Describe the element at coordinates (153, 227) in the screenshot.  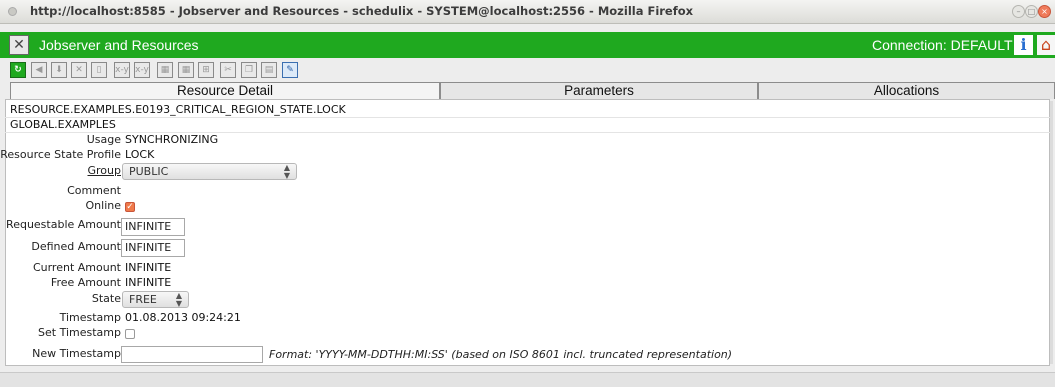
I see `requestable-amount-input: INFINITE` at that location.